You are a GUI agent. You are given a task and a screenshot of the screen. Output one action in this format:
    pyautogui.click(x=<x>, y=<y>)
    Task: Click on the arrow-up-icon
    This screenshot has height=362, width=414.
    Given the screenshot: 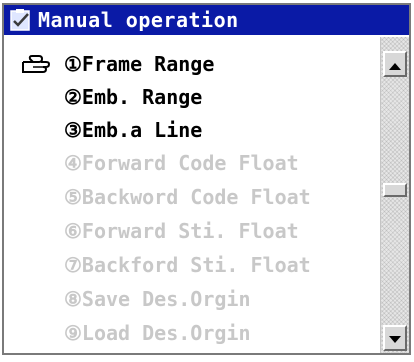 What is the action you would take?
    pyautogui.click(x=395, y=64)
    